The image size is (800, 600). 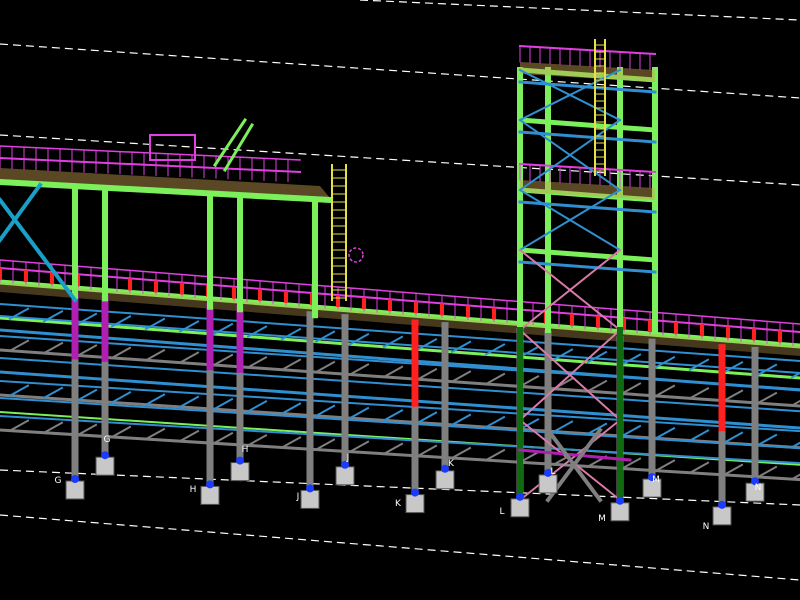 What do you see at coordinates (552, 472) in the screenshot?
I see `grid-label-upper: L` at bounding box center [552, 472].